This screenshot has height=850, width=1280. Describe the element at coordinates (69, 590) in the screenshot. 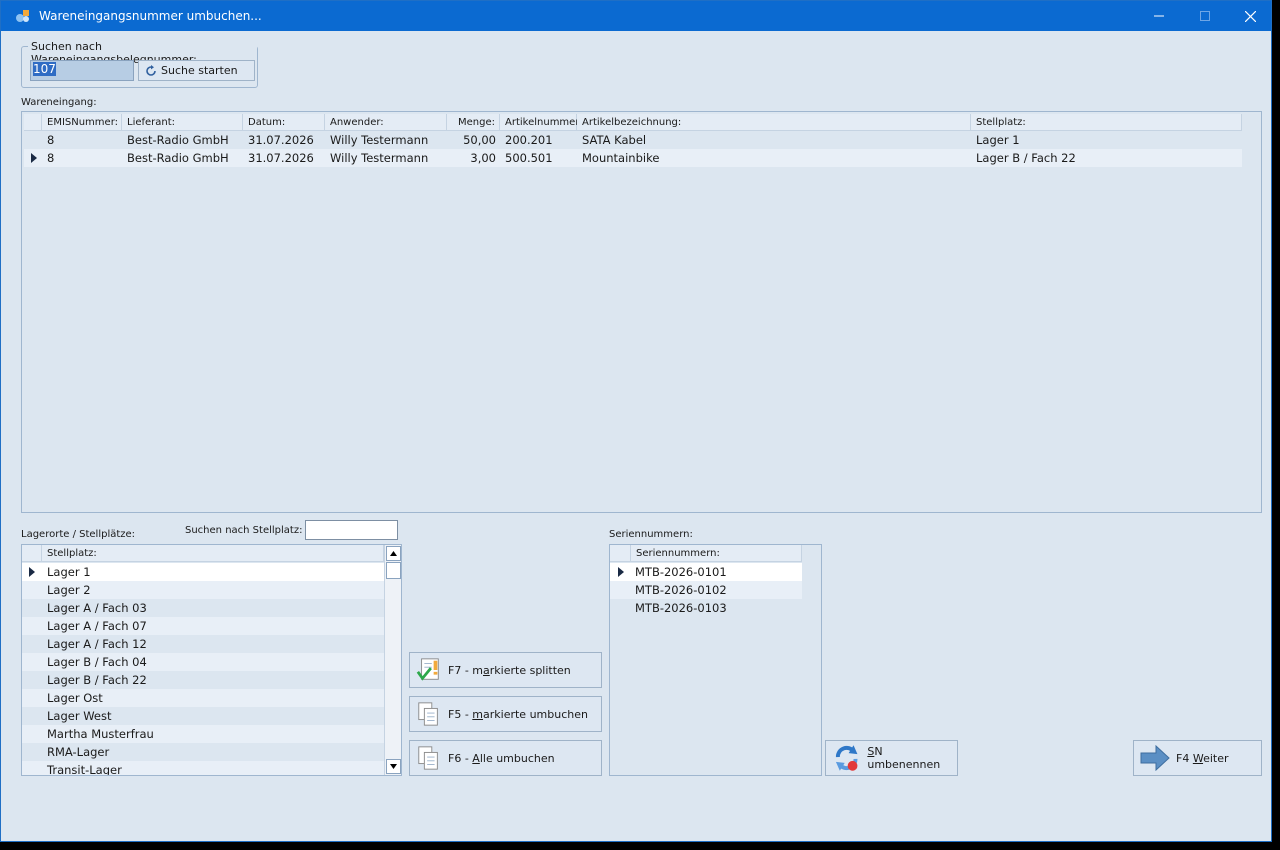

I see `list-item-label: Lager 2` at that location.